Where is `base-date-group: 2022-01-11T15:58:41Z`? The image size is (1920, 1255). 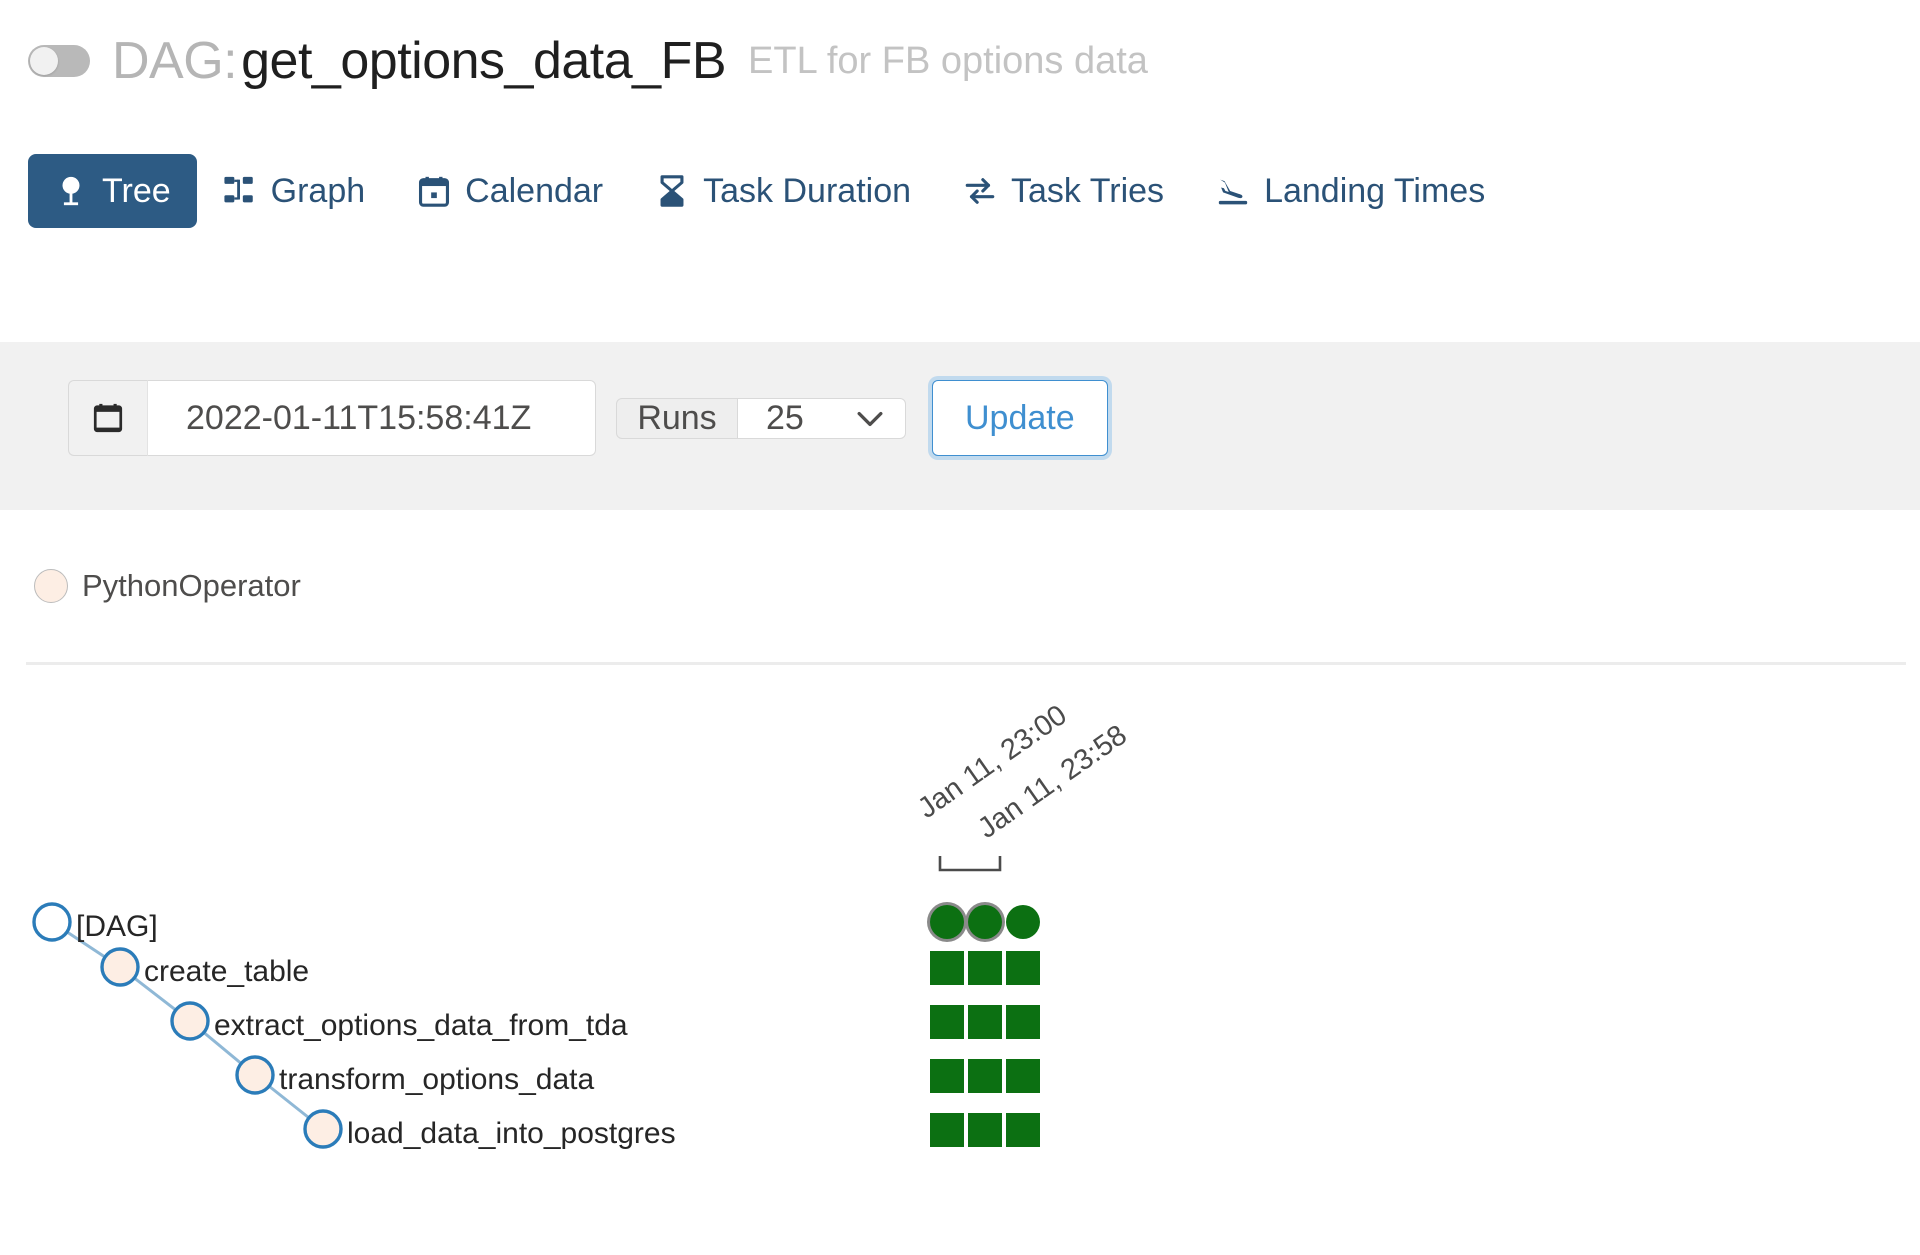
base-date-group: 2022-01-11T15:58:41Z is located at coordinates (332, 418).